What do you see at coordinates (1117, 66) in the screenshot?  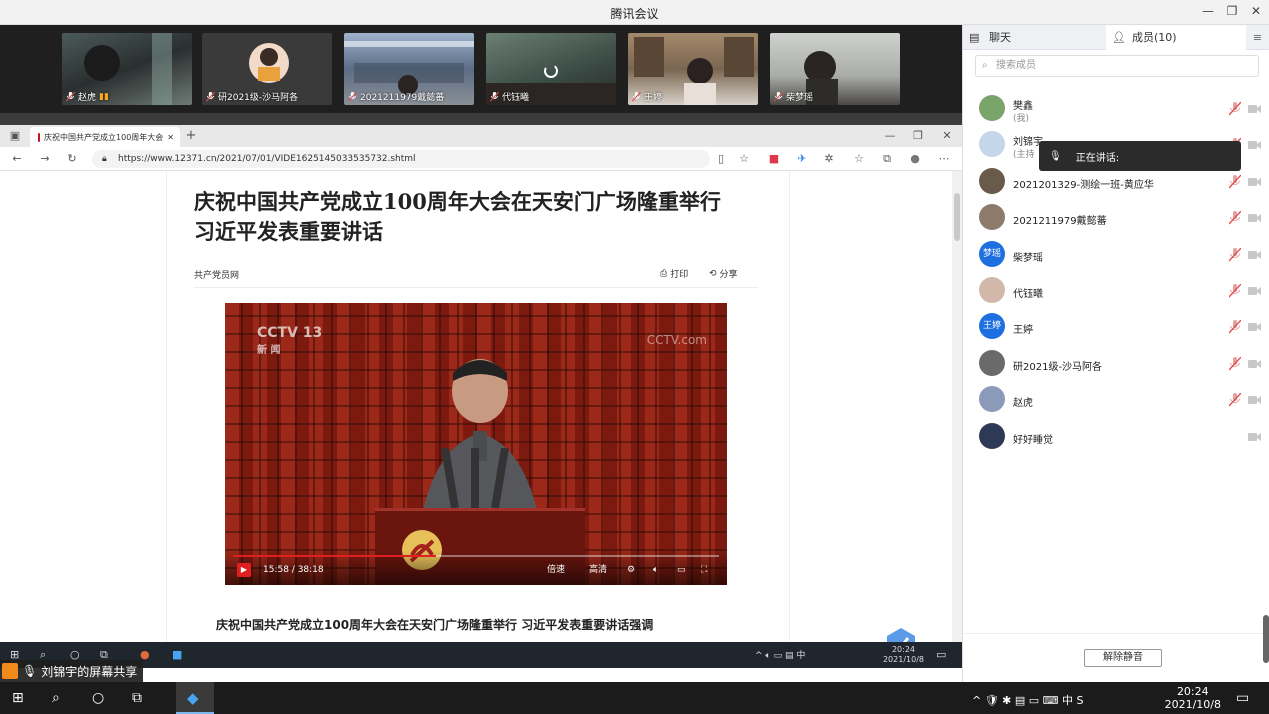 I see `member-search-input: ⌕ 搜索成员` at bounding box center [1117, 66].